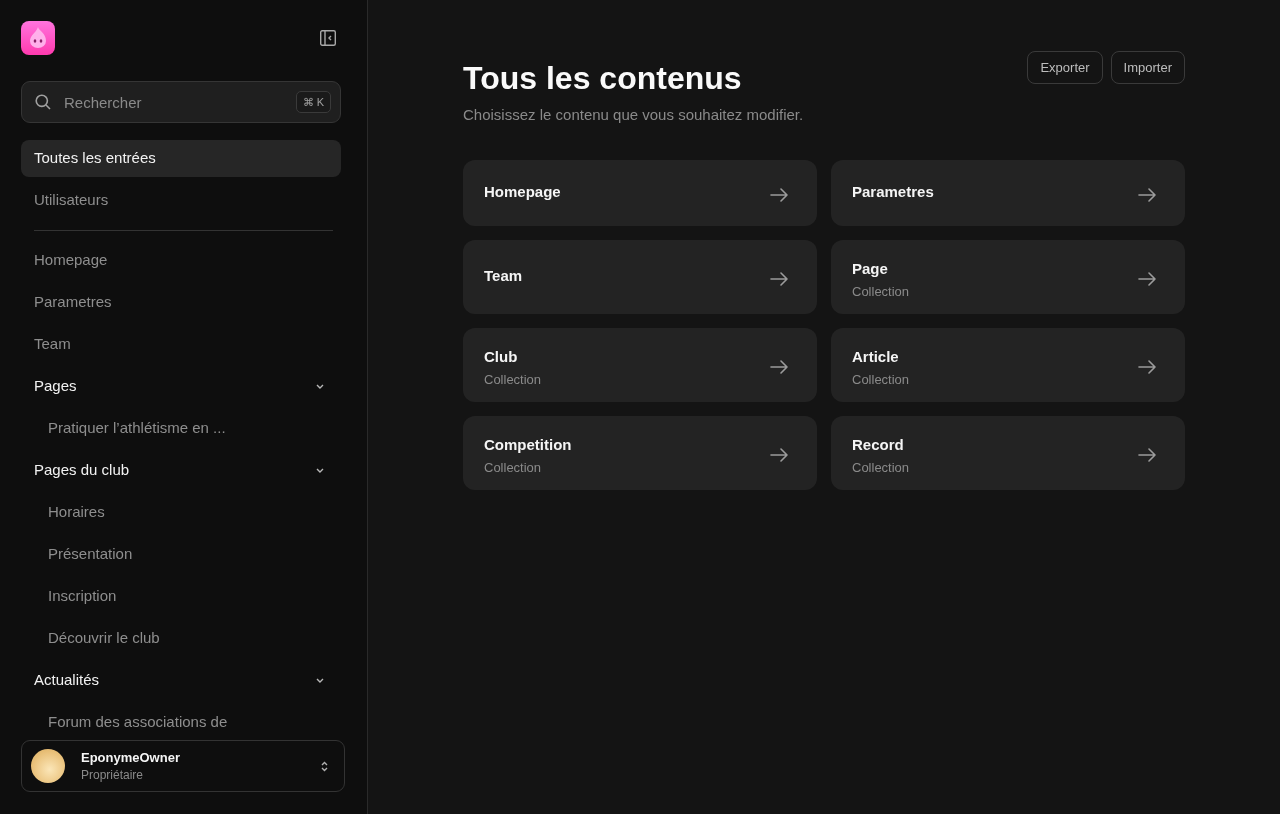  What do you see at coordinates (181, 260) in the screenshot?
I see `nav-item: Homepage` at bounding box center [181, 260].